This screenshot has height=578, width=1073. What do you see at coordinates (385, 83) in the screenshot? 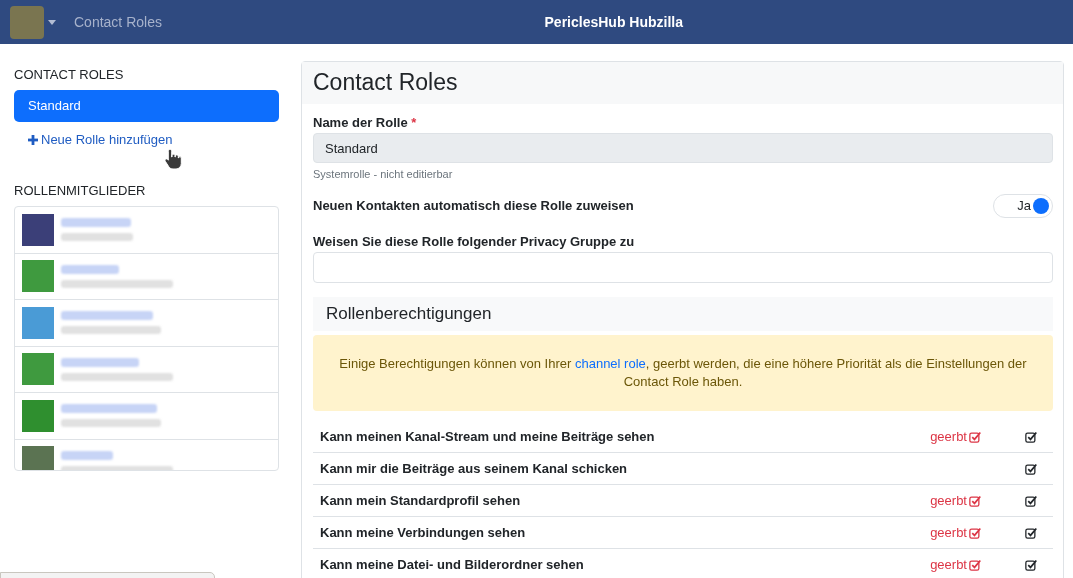
I see `card-title: Contact Roles` at bounding box center [385, 83].